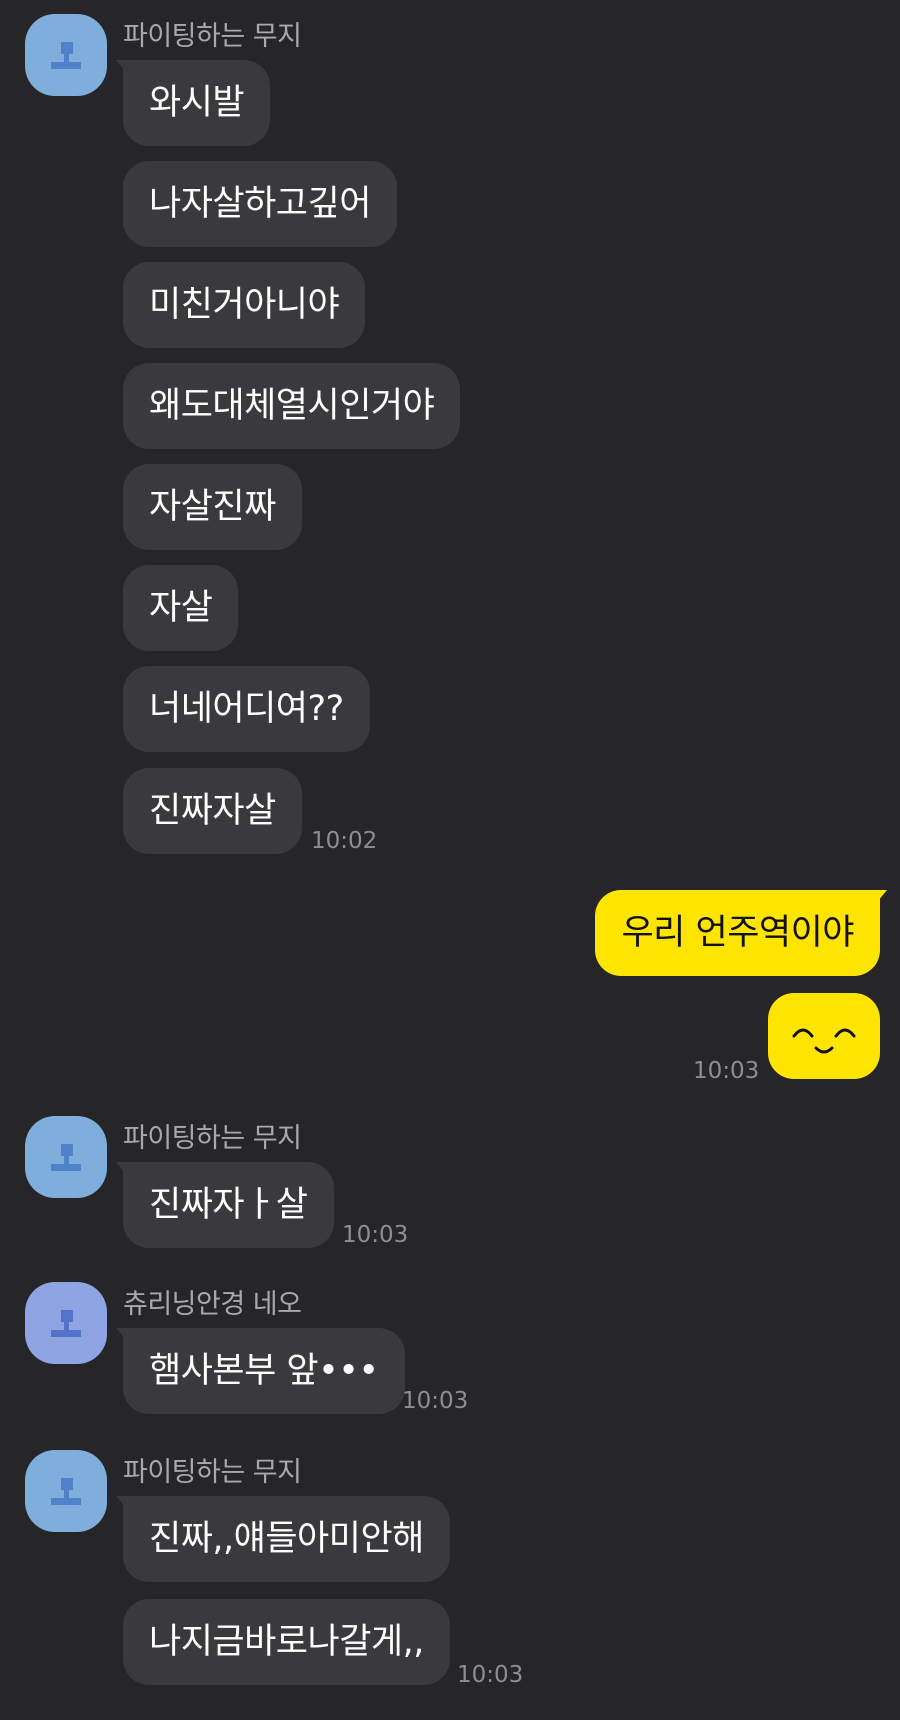  I want to click on message-bubble: 자살, so click(181, 608).